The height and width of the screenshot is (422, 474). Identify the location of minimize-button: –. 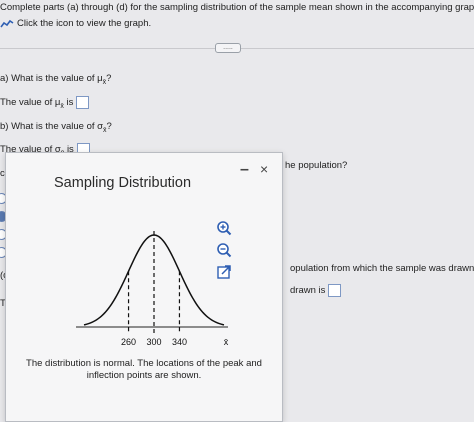
(244, 170).